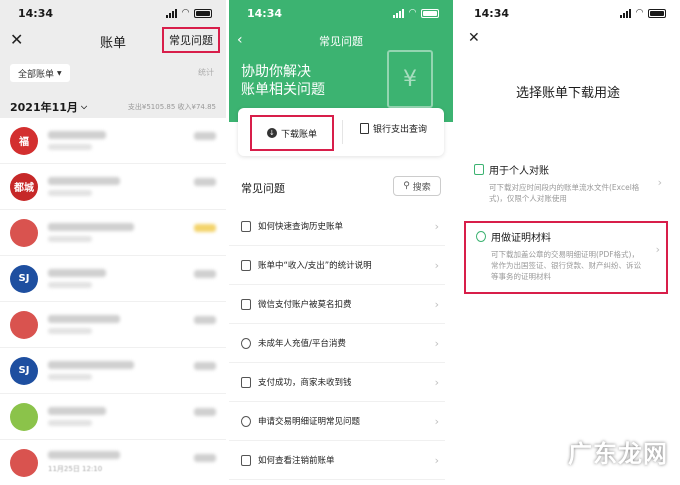  What do you see at coordinates (283, 81) in the screenshot?
I see `hero-headline: 协助你解决 账单相关问题` at bounding box center [283, 81].